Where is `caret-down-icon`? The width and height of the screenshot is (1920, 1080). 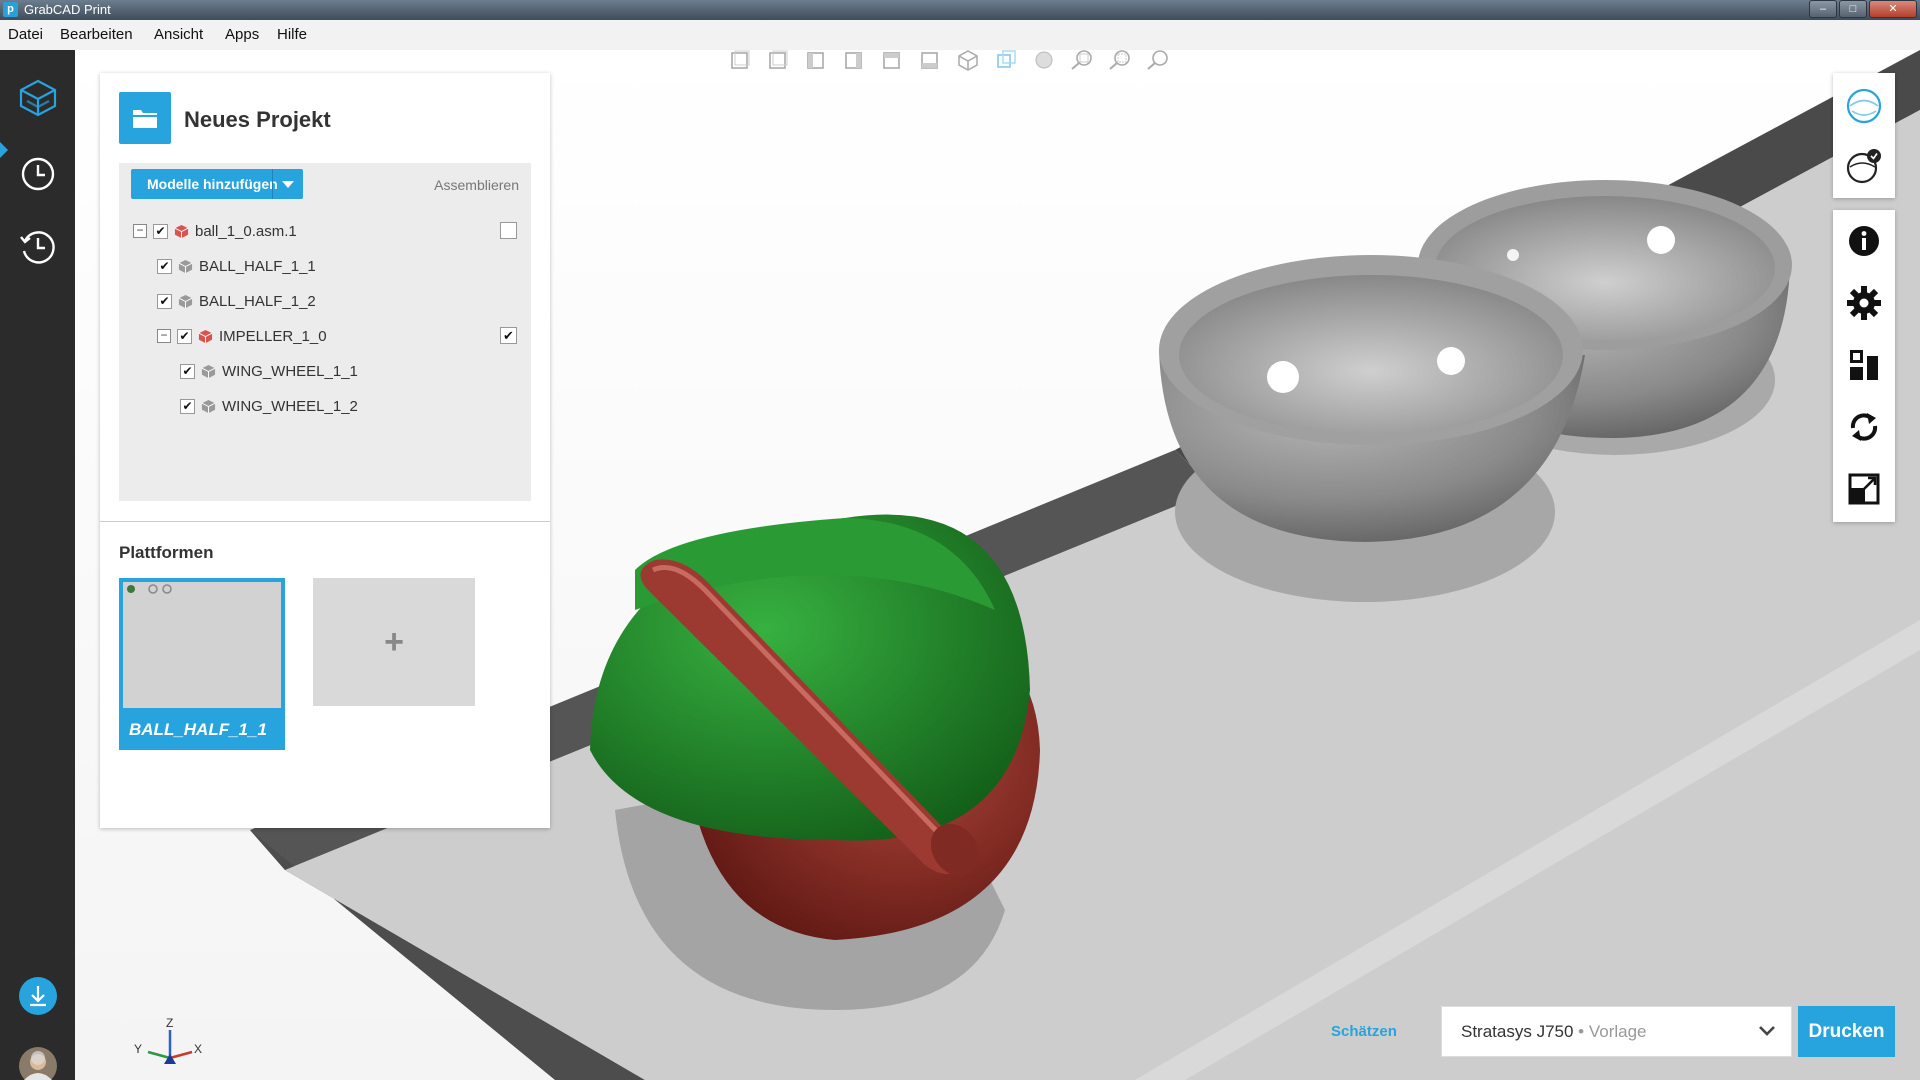 caret-down-icon is located at coordinates (288, 184).